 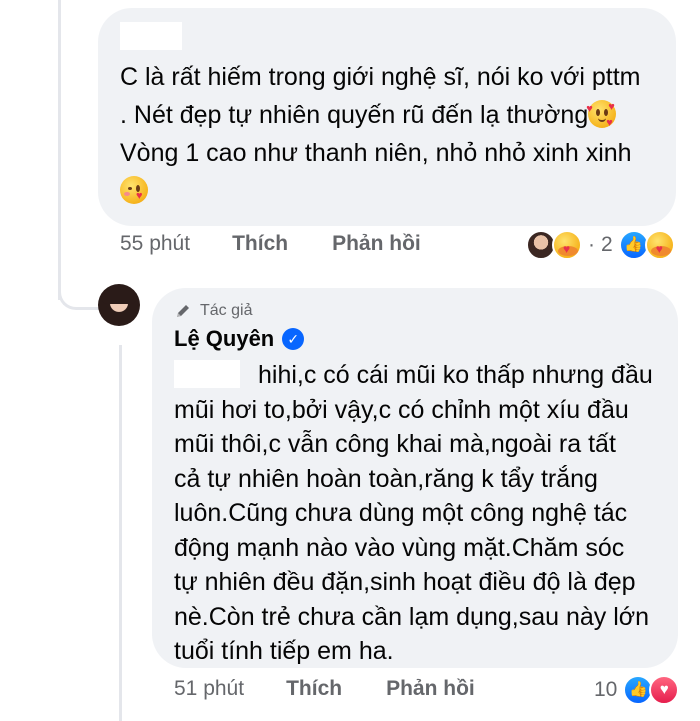 What do you see at coordinates (119, 305) in the screenshot?
I see `author-avatar` at bounding box center [119, 305].